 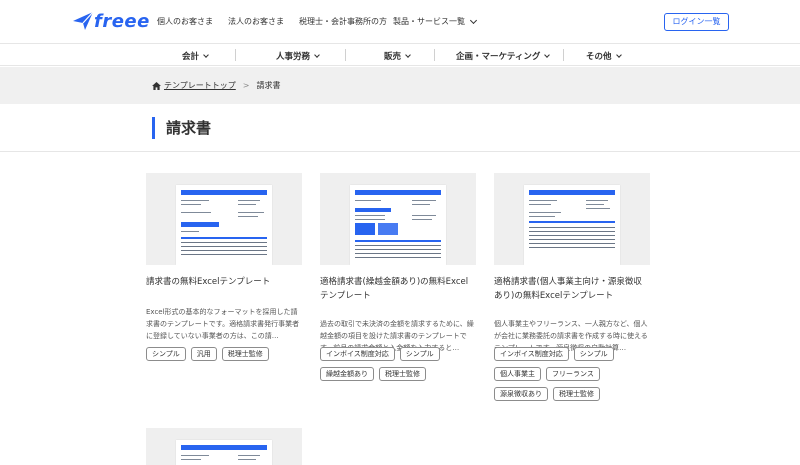 I want to click on subnav-marketing: 企画・マーケティング, so click(x=503, y=56).